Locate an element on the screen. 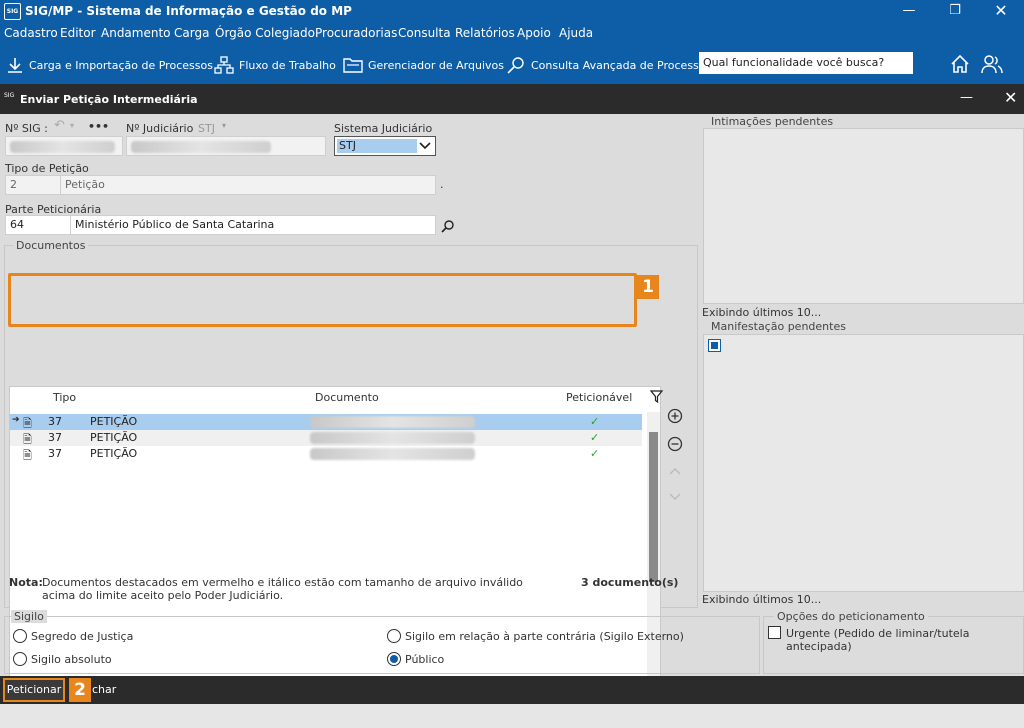 The height and width of the screenshot is (728, 1024). segredo-justica-radio is located at coordinates (20, 636).